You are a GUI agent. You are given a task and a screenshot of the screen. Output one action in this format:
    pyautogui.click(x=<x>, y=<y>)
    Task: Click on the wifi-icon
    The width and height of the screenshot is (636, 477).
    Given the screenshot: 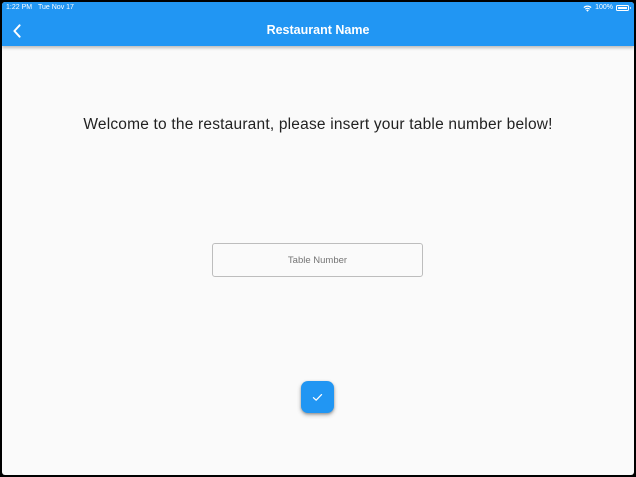 What is the action you would take?
    pyautogui.click(x=587, y=8)
    